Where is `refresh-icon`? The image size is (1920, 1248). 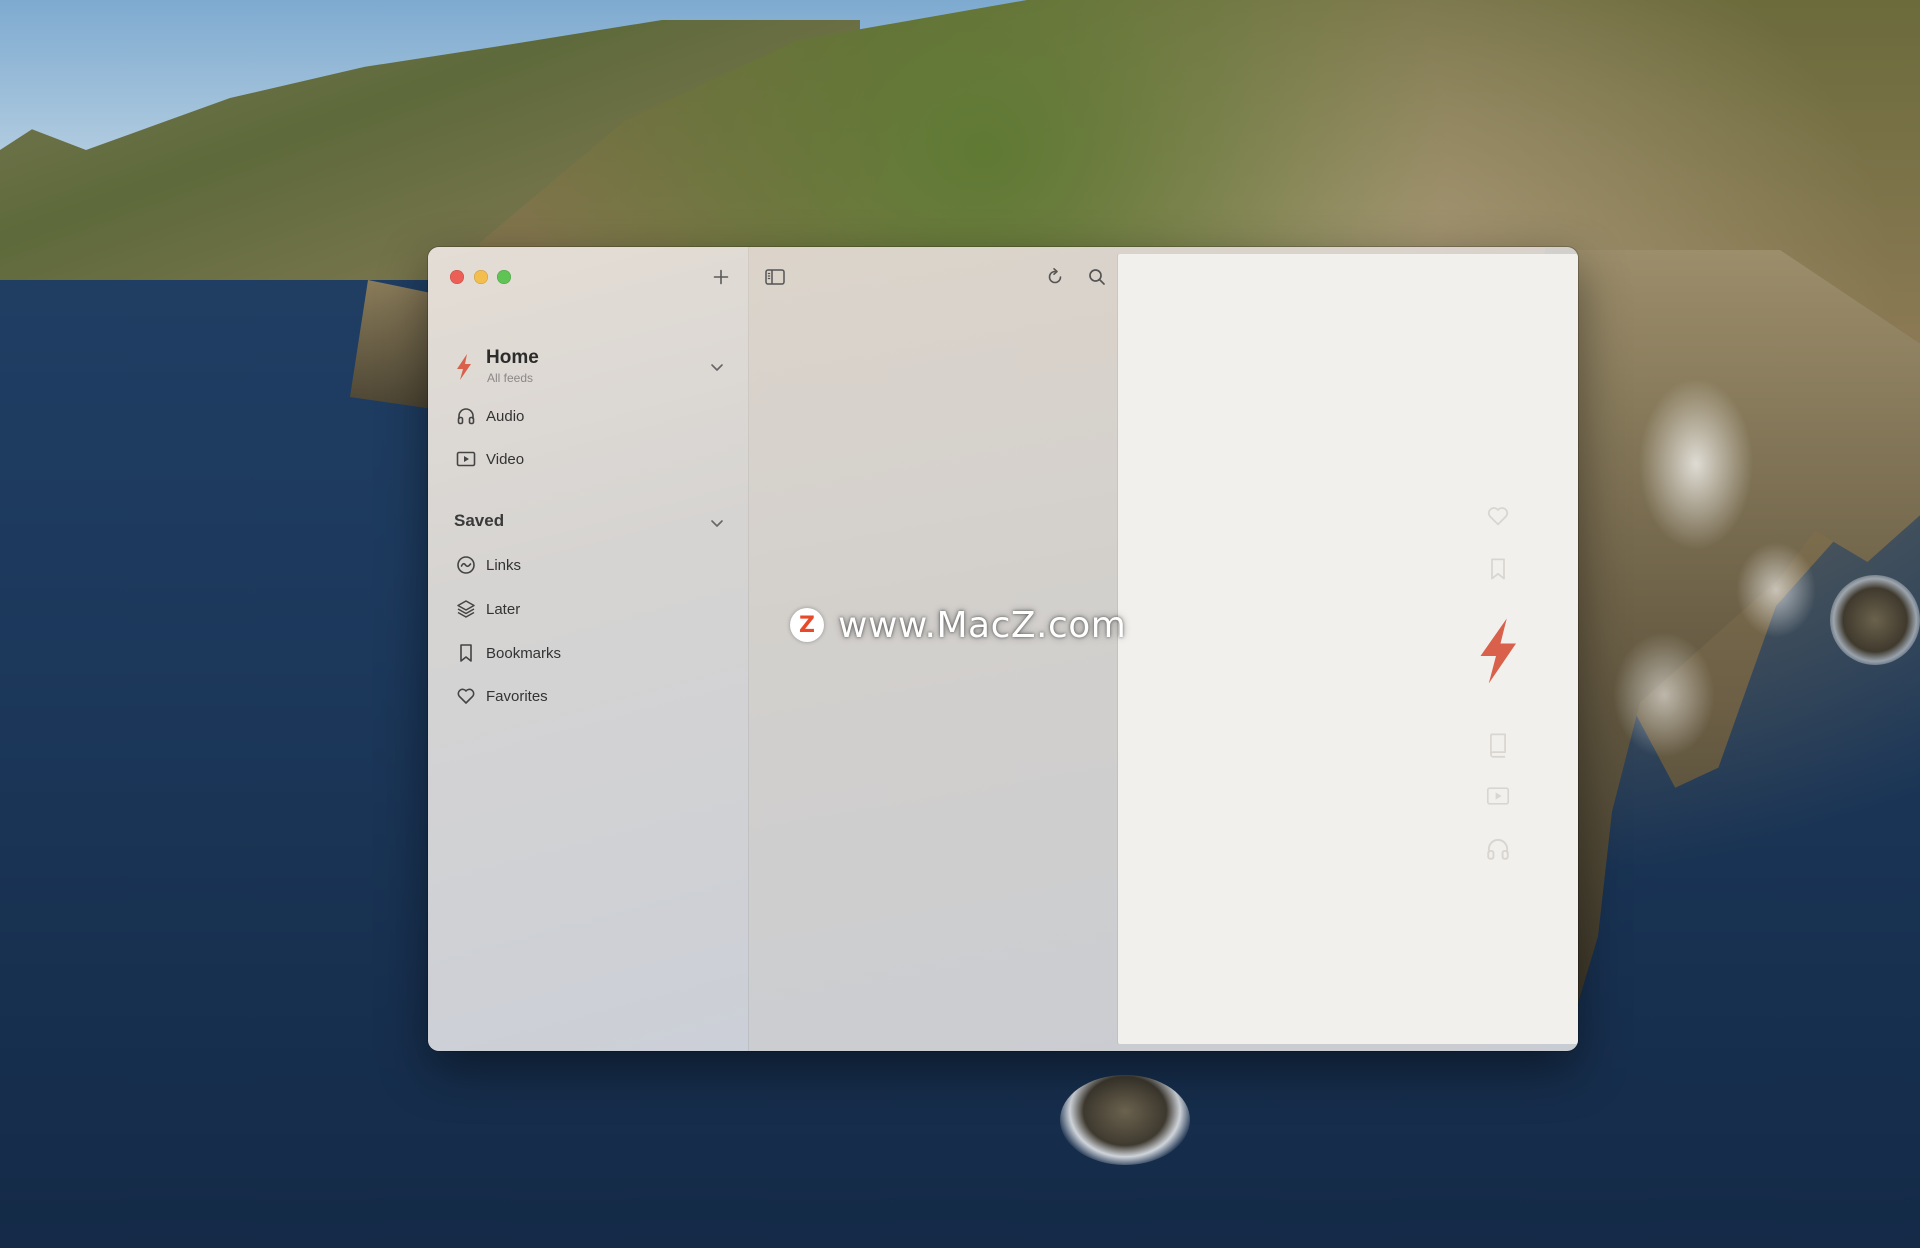
refresh-icon is located at coordinates (1055, 276).